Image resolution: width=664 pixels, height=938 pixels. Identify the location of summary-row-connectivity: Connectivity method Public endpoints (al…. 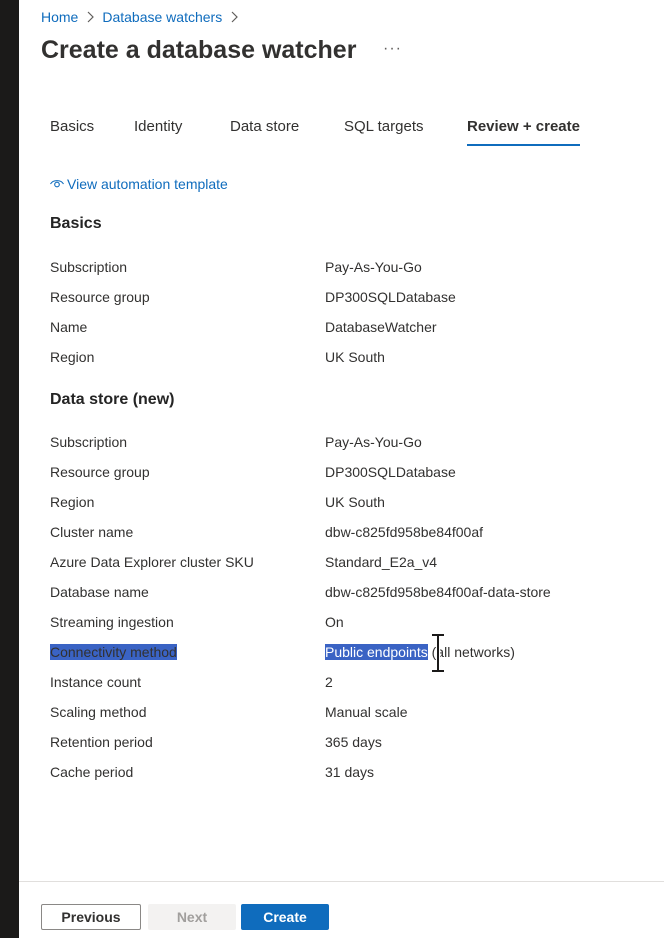
(330, 654).